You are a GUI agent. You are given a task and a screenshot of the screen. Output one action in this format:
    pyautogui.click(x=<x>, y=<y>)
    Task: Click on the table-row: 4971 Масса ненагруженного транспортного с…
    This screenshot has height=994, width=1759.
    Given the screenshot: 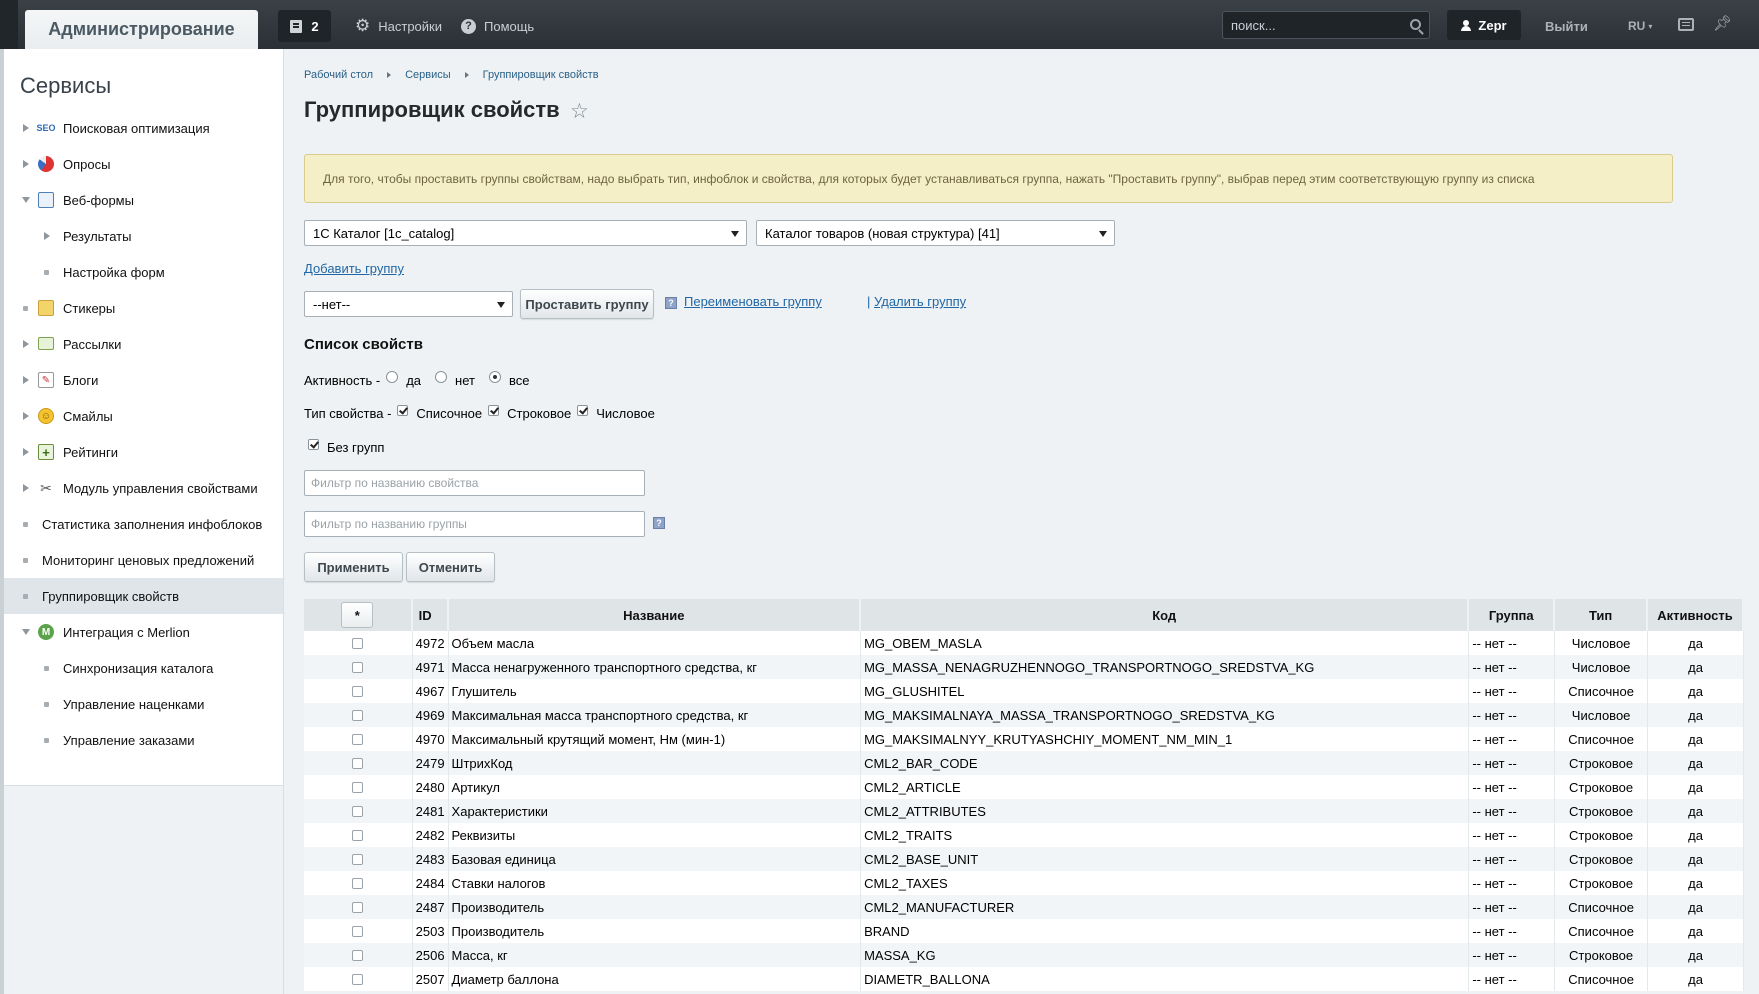 What is the action you would take?
    pyautogui.click(x=1024, y=667)
    